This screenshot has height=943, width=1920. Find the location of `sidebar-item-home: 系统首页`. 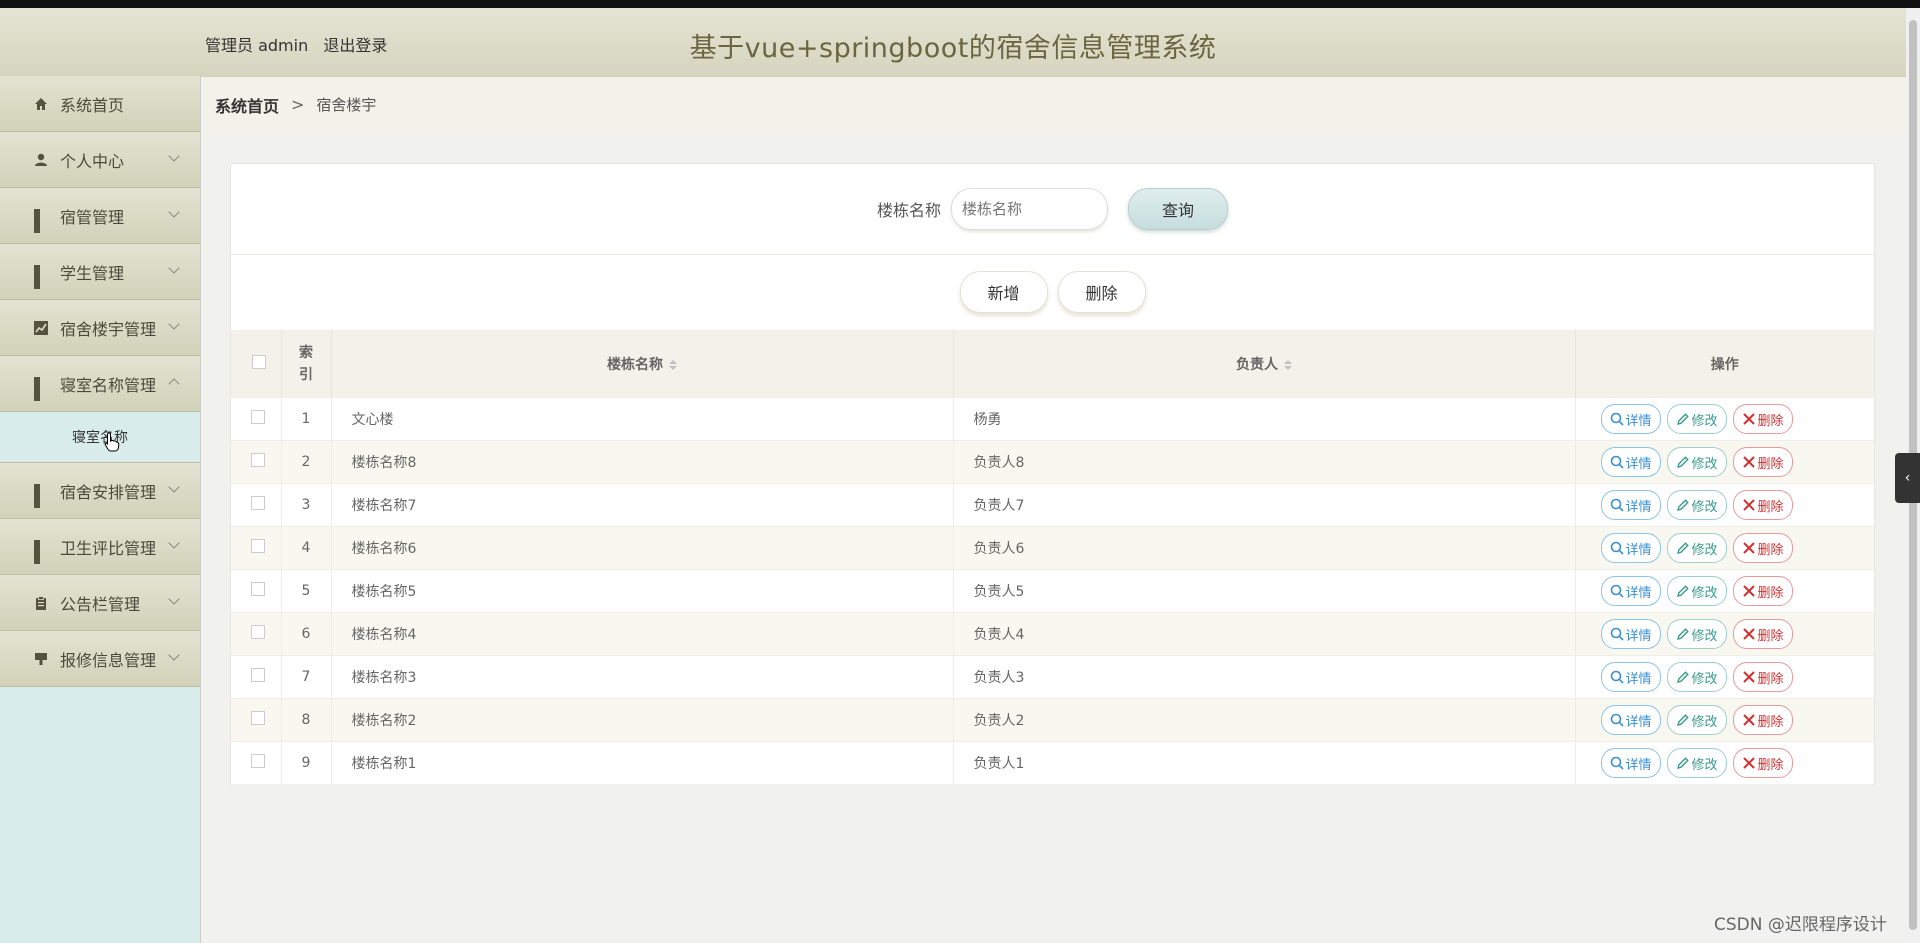

sidebar-item-home: 系统首页 is located at coordinates (100, 104).